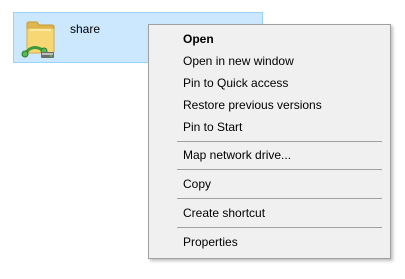 The height and width of the screenshot is (279, 405). Describe the element at coordinates (269, 39) in the screenshot. I see `menu-item-open: Open` at that location.